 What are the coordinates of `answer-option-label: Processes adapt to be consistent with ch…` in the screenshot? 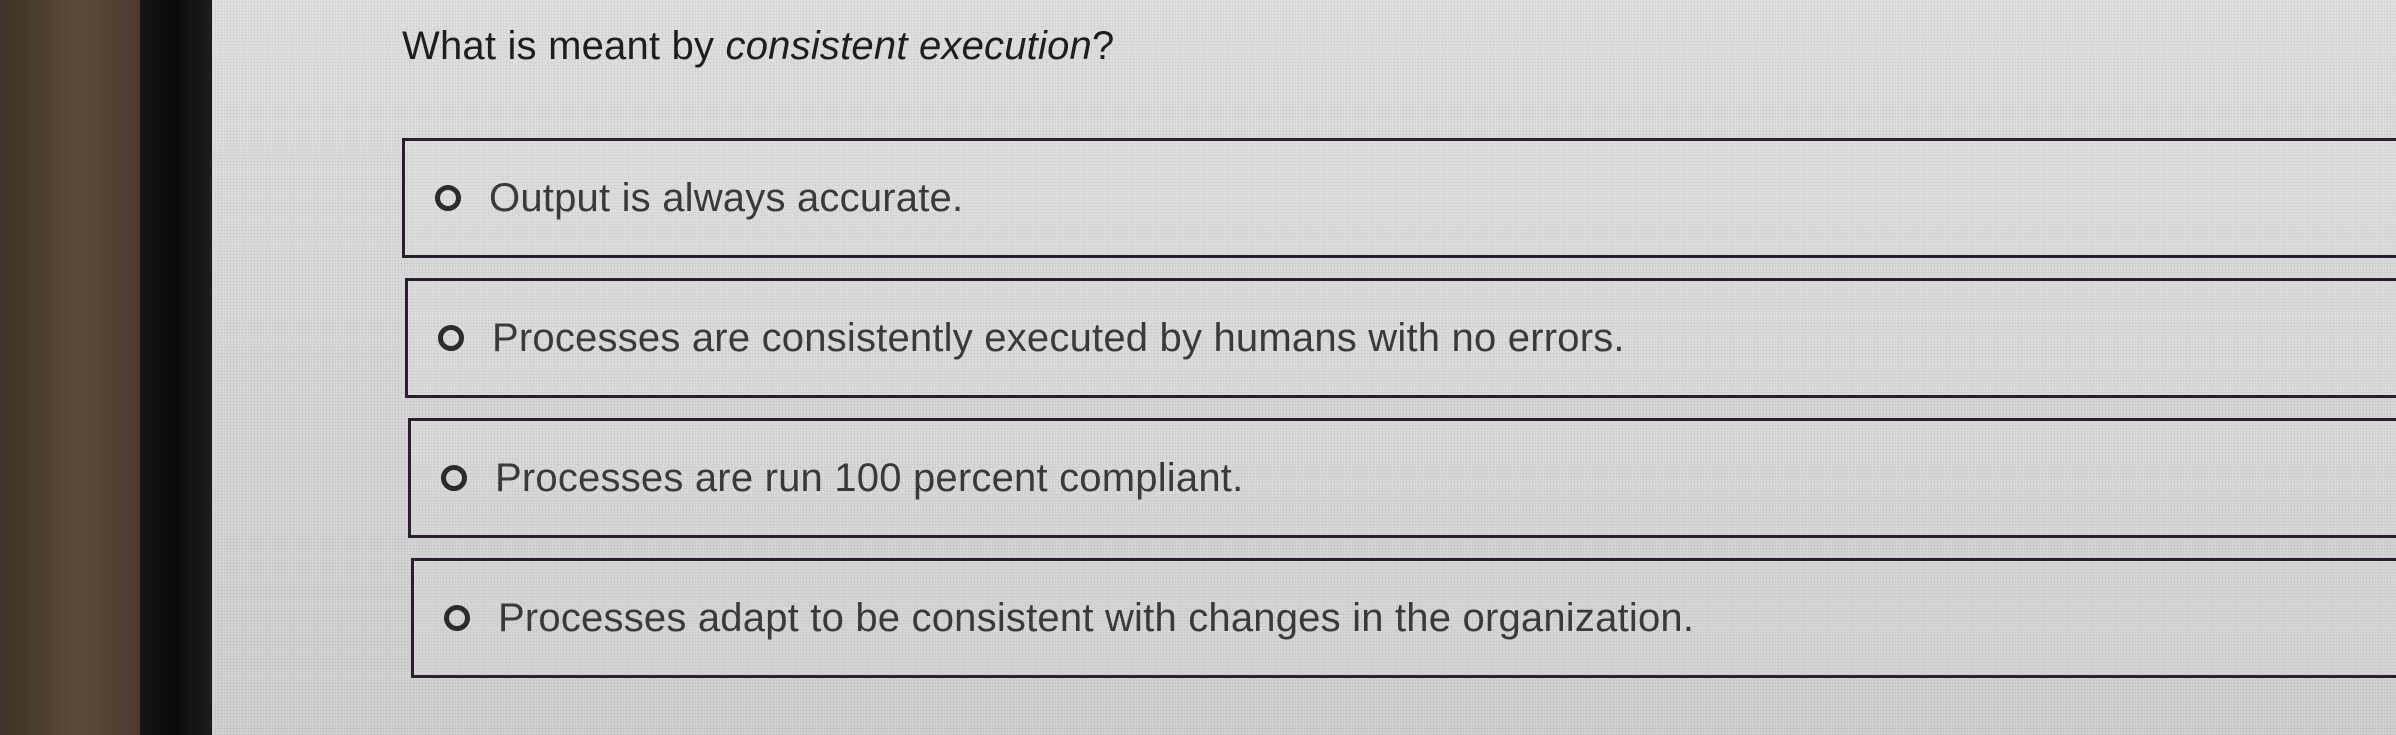 It's located at (1096, 617).